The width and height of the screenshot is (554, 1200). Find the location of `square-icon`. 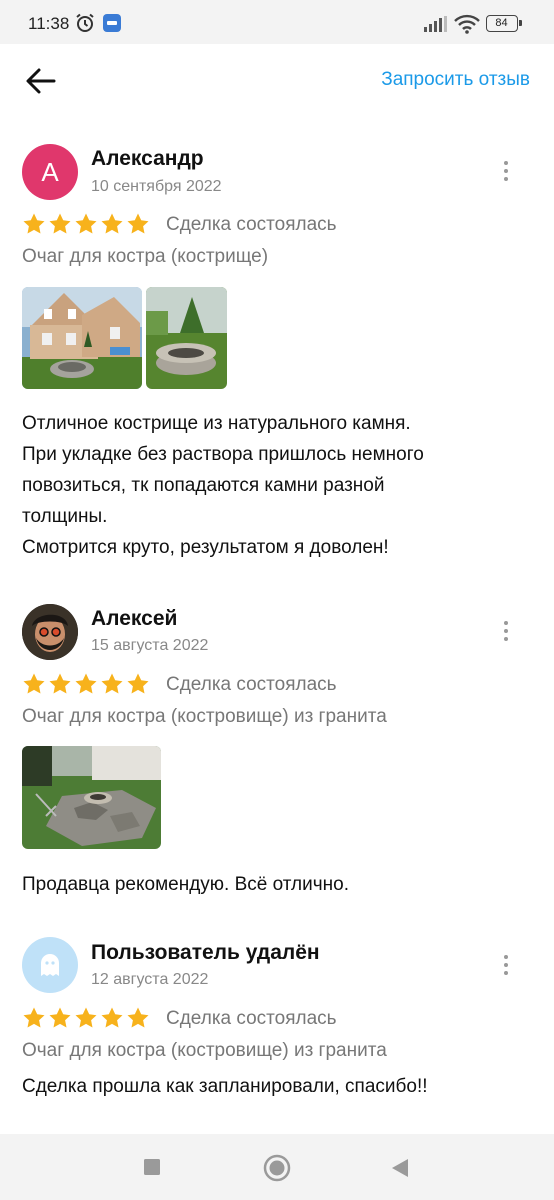

square-icon is located at coordinates (152, 1167).